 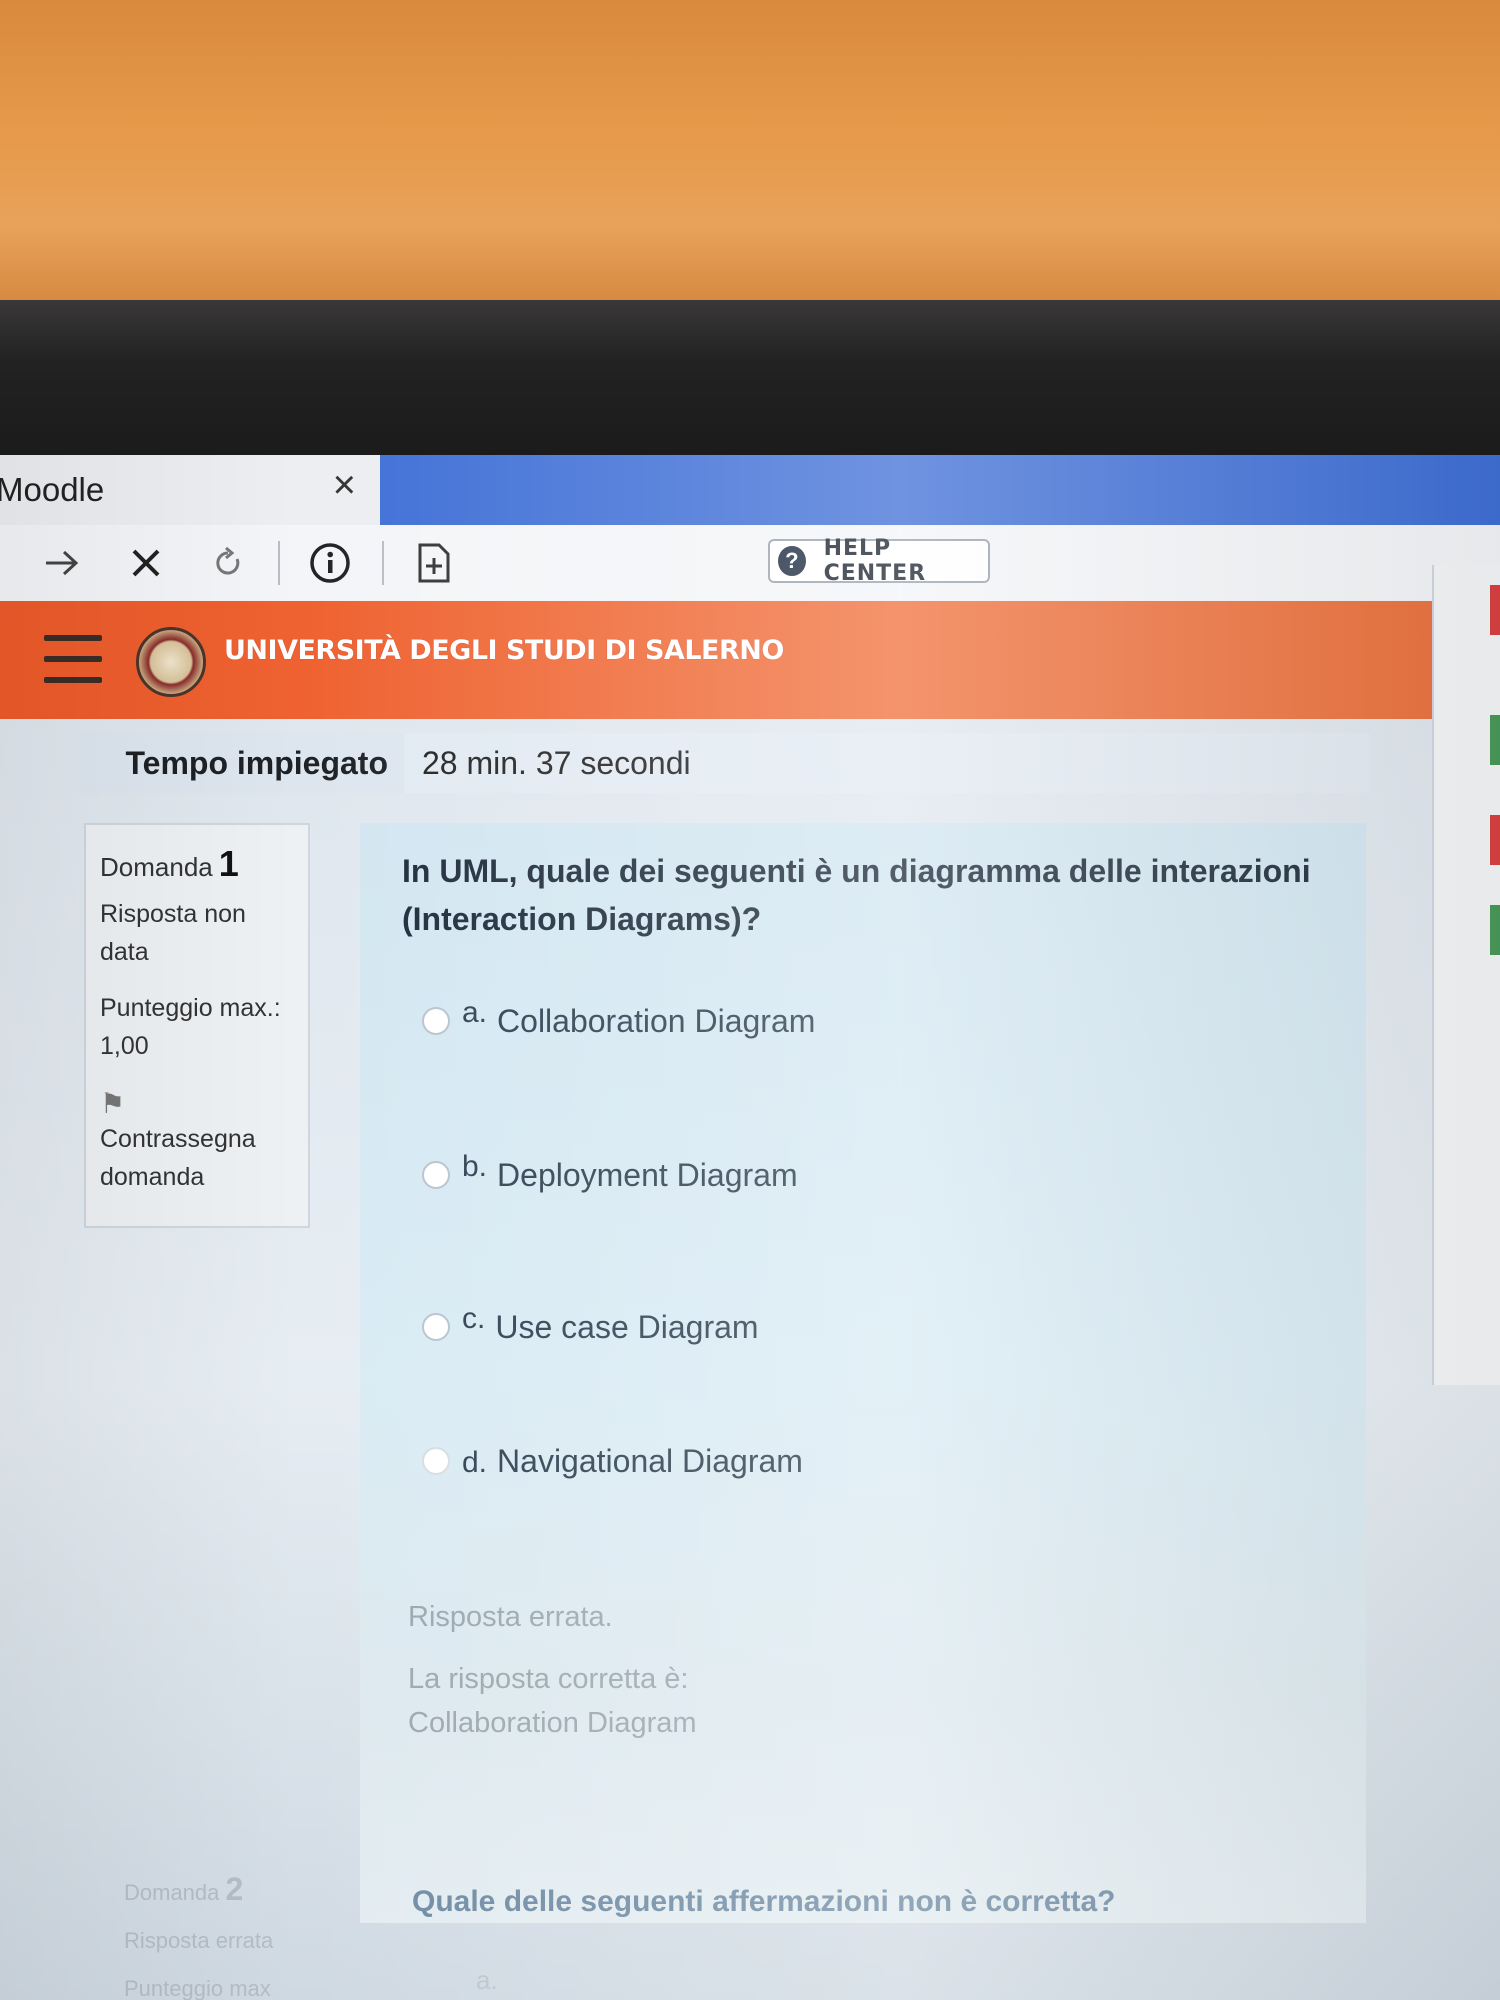 I want to click on answer-option-b: b. Deployment Diagram, so click(x=610, y=1172).